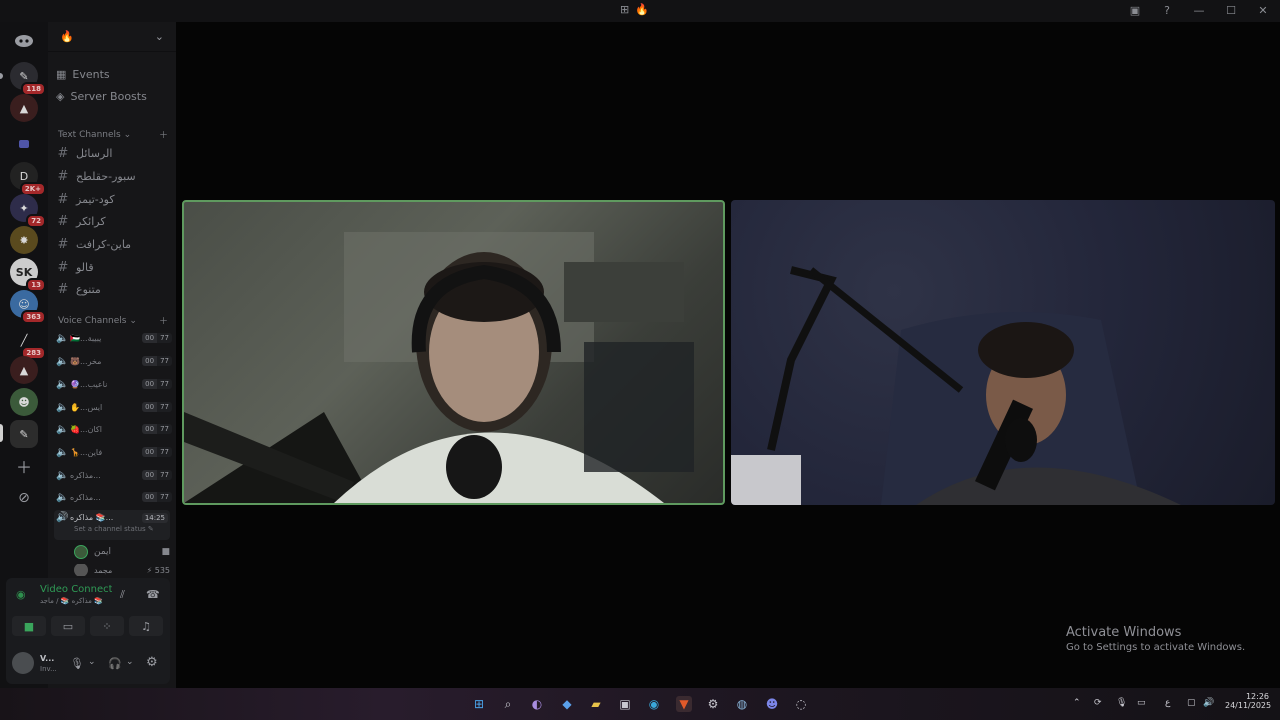  What do you see at coordinates (104, 244) in the screenshot?
I see `channel-label: ماين-كرافت` at bounding box center [104, 244].